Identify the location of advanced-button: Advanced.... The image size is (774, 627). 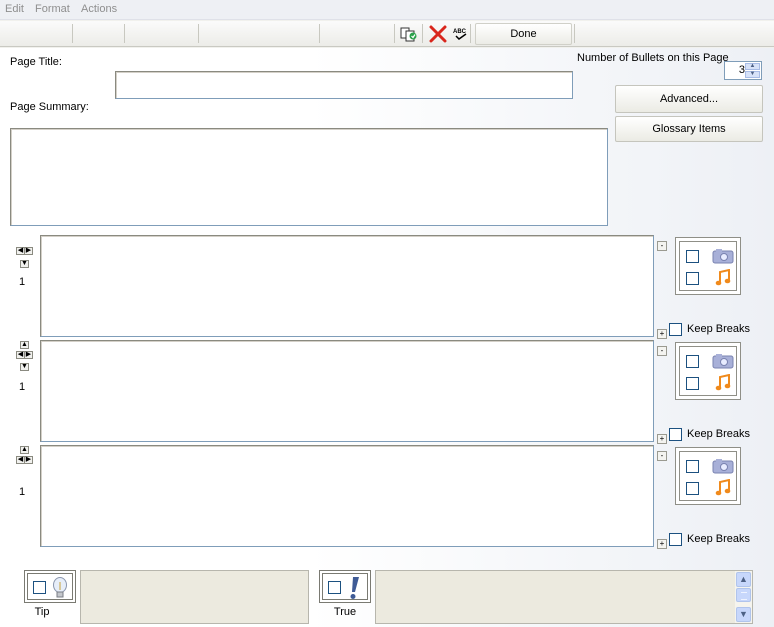
(689, 99).